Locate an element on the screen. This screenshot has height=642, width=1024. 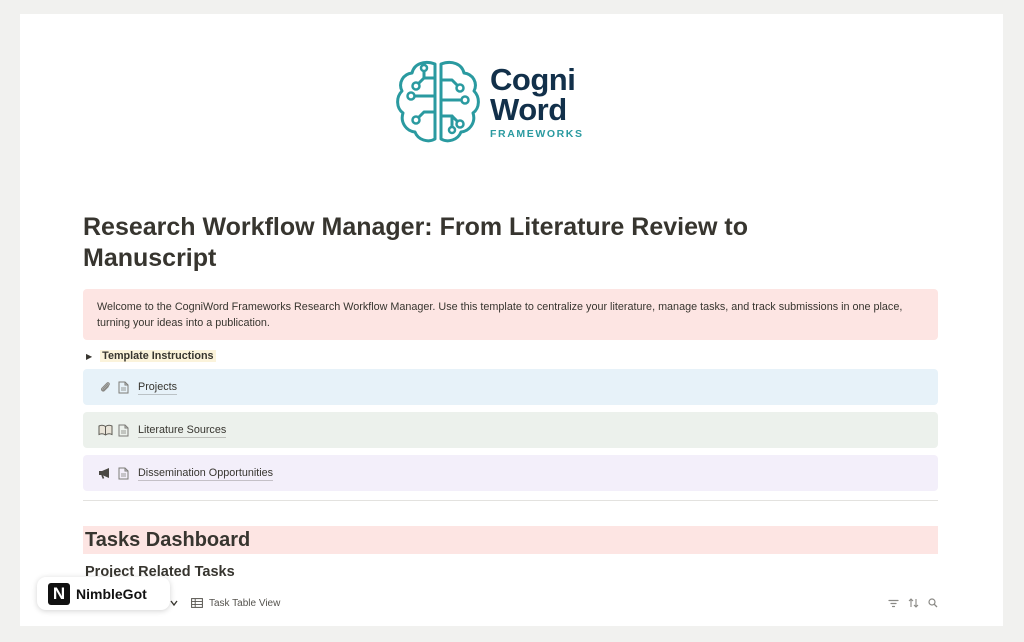
toggle-triangle-icon: ▶ is located at coordinates (89, 356).